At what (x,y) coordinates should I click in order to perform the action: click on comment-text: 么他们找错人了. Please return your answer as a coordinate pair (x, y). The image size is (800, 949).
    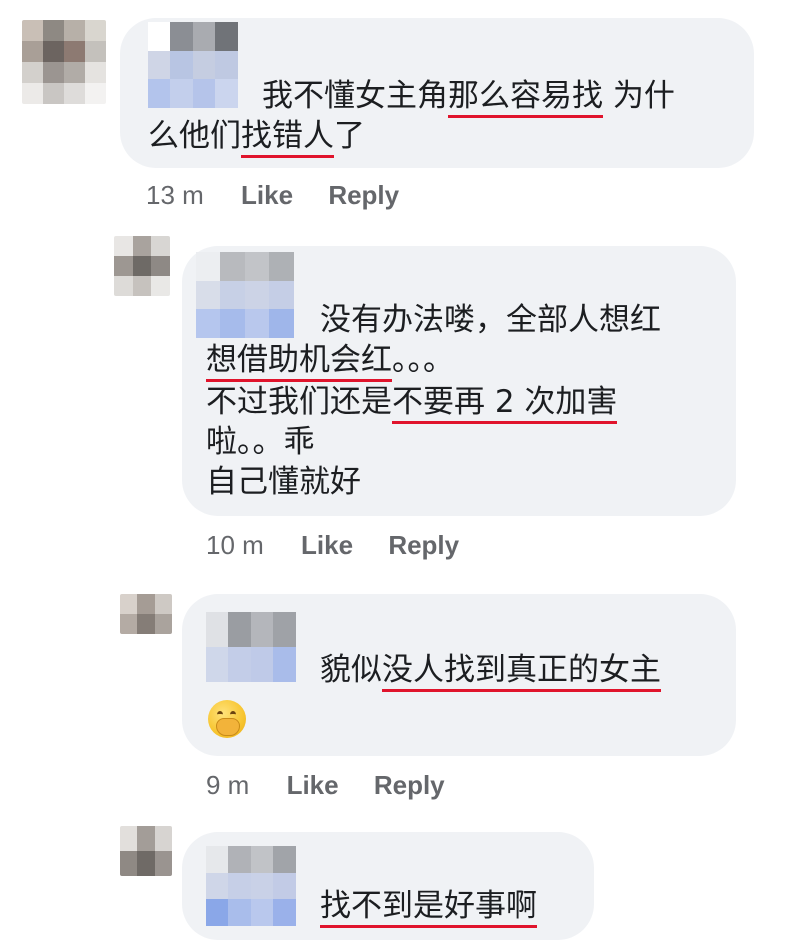
    Looking at the image, I should click on (256, 137).